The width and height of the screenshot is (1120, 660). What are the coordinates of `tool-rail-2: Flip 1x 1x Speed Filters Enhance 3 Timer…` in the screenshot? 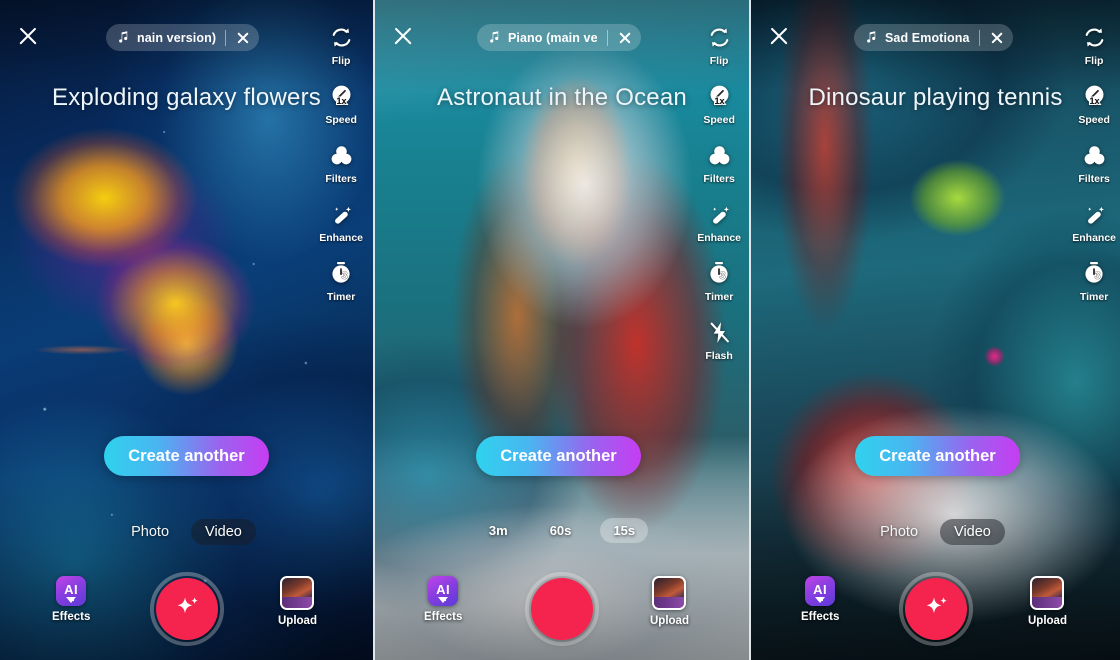 It's located at (719, 199).